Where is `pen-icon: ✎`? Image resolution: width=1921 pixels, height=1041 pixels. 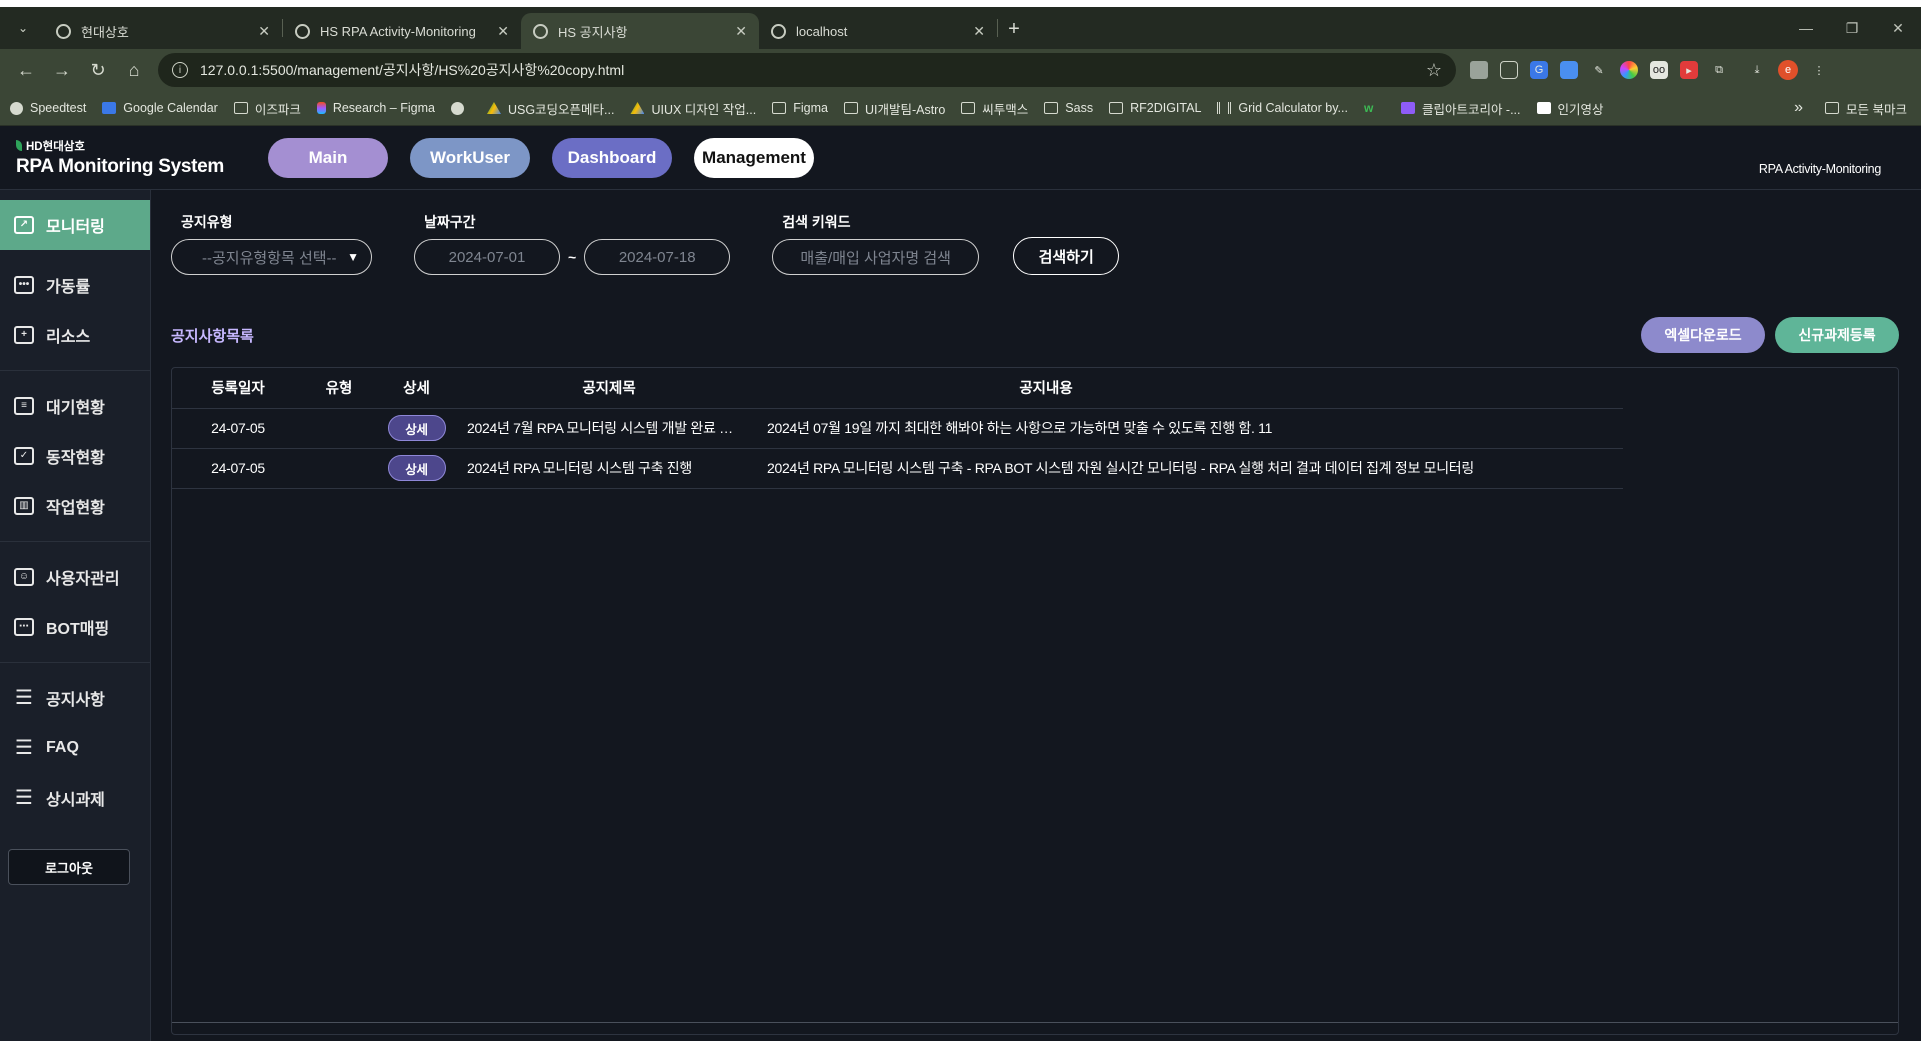
pen-icon: ✎ is located at coordinates (1599, 70).